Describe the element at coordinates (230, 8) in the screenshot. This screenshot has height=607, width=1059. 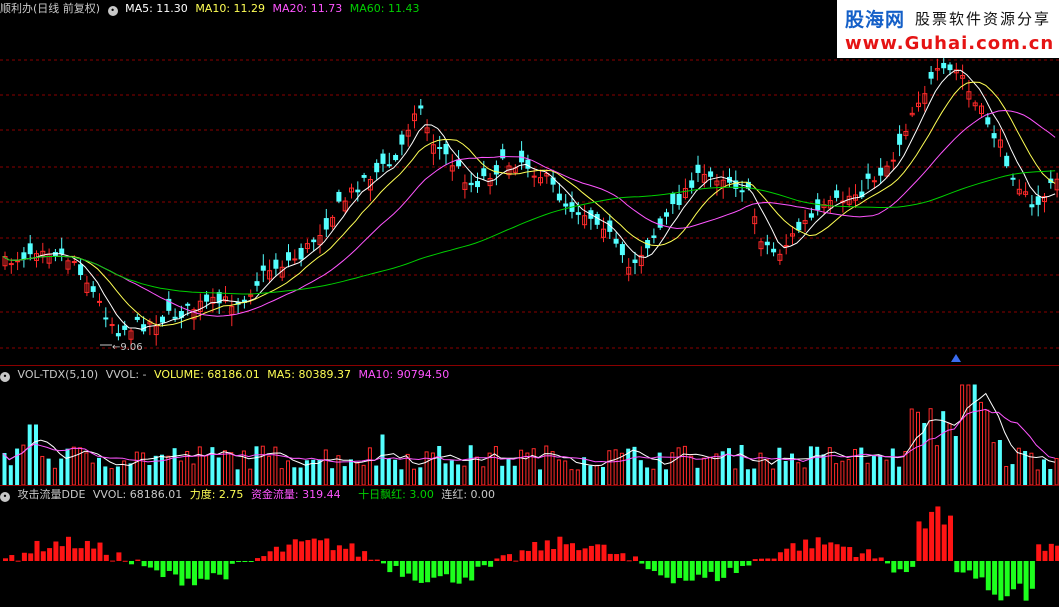
I see `ma10-readout: MA10: 11.29` at that location.